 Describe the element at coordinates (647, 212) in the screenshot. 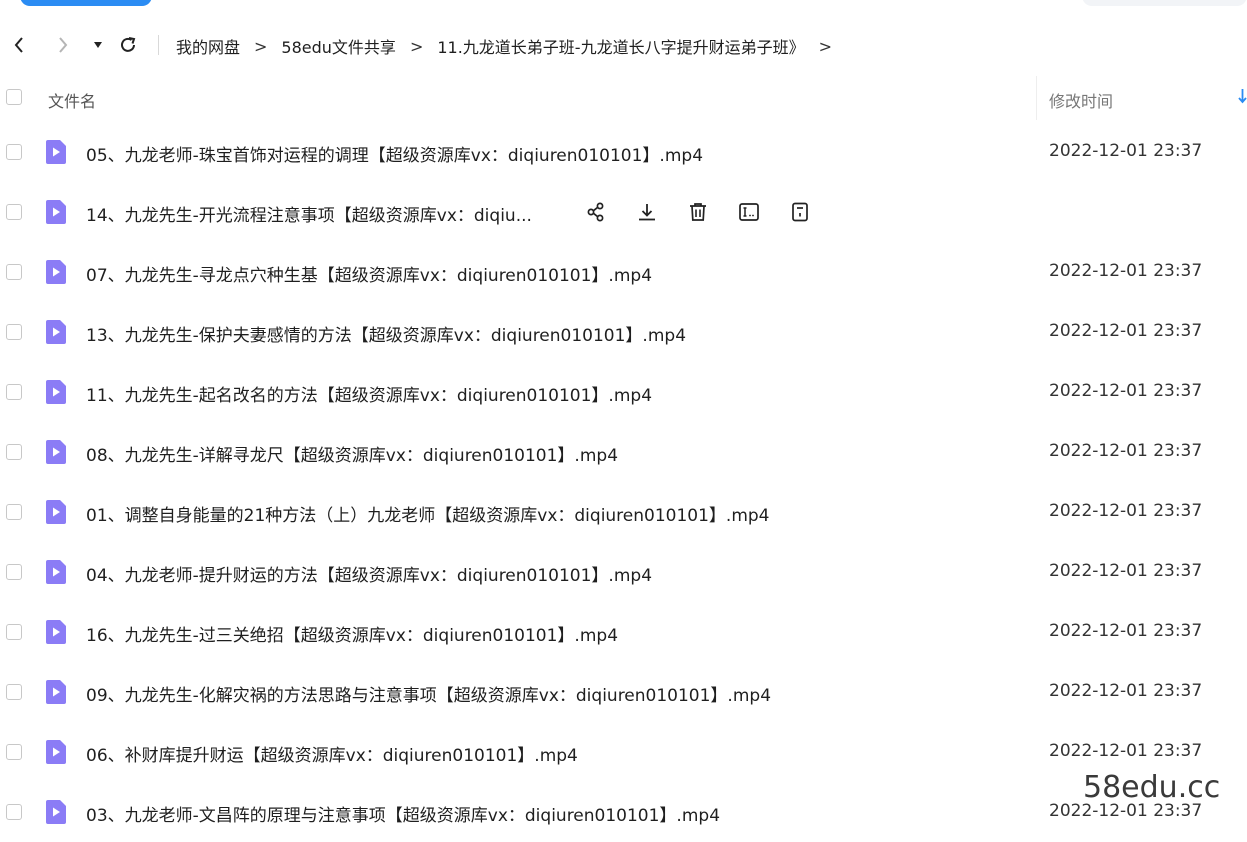

I see `download-icon` at that location.